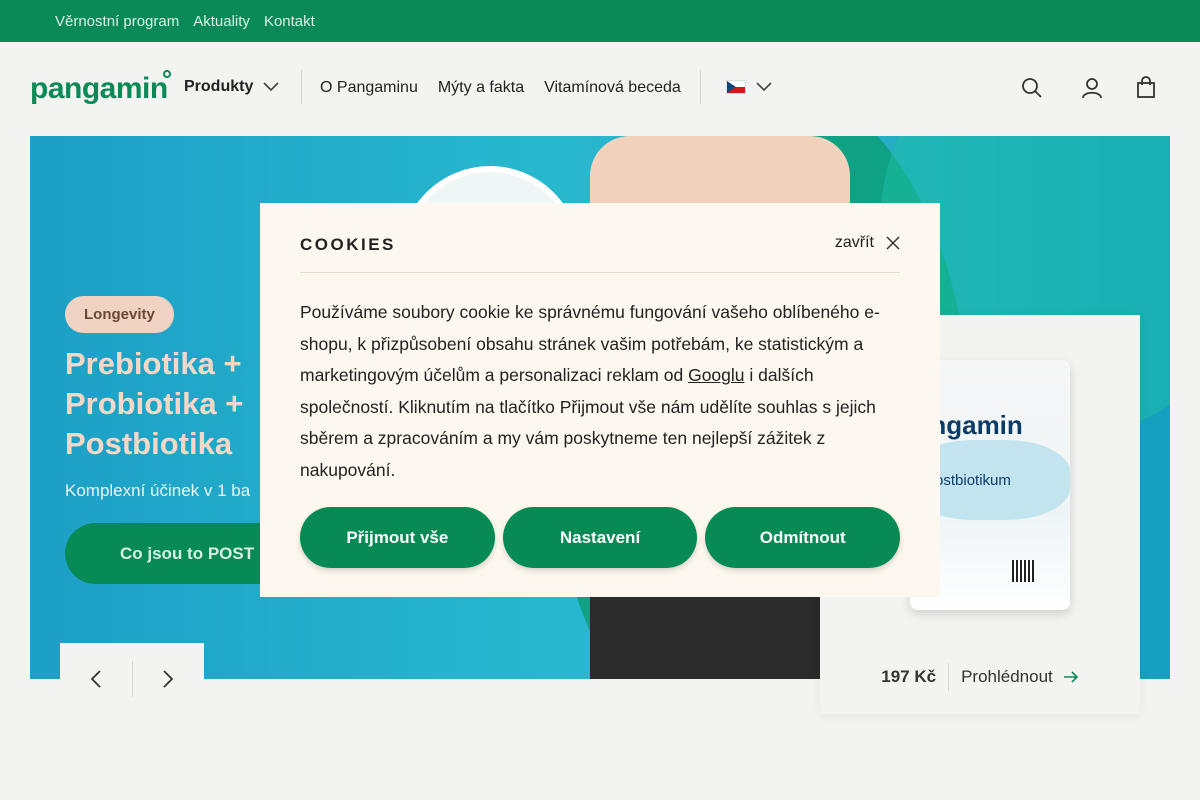  Describe the element at coordinates (949, 677) in the screenshot. I see `price-divider` at that location.